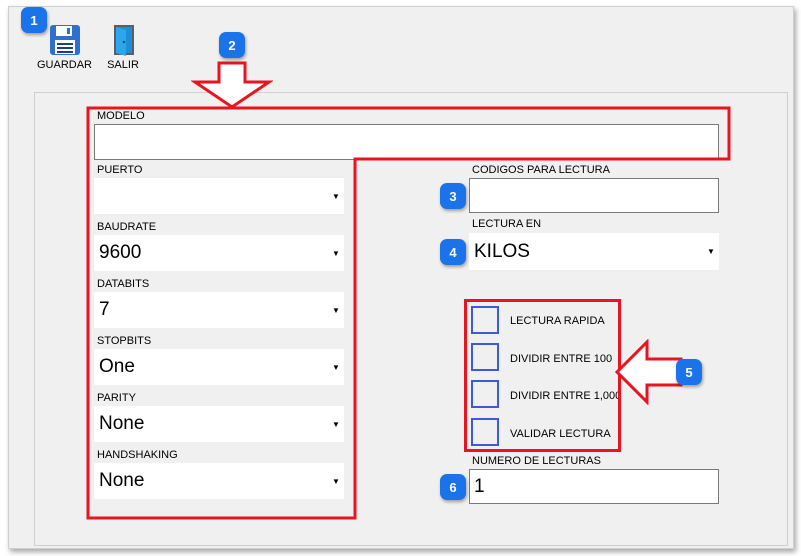 The height and width of the screenshot is (556, 801). What do you see at coordinates (453, 252) in the screenshot?
I see `callout-badge-4: 4` at bounding box center [453, 252].